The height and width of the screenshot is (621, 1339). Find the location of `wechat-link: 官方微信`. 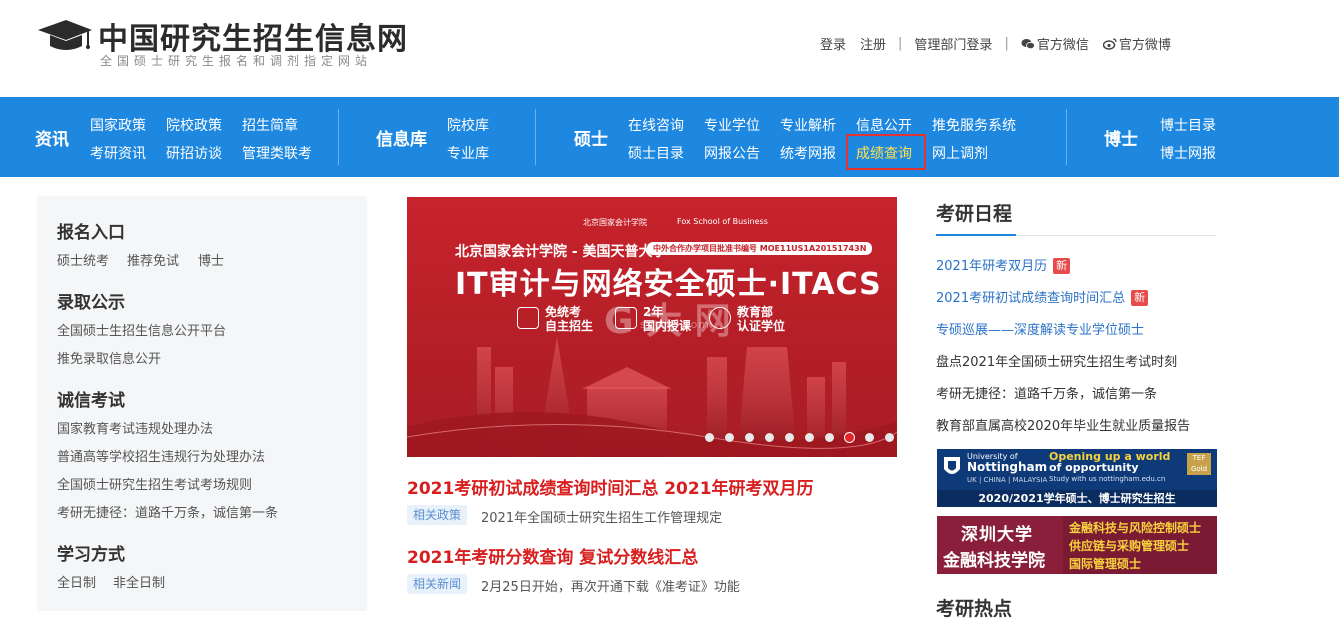

wechat-link: 官方微信 is located at coordinates (1055, 43).